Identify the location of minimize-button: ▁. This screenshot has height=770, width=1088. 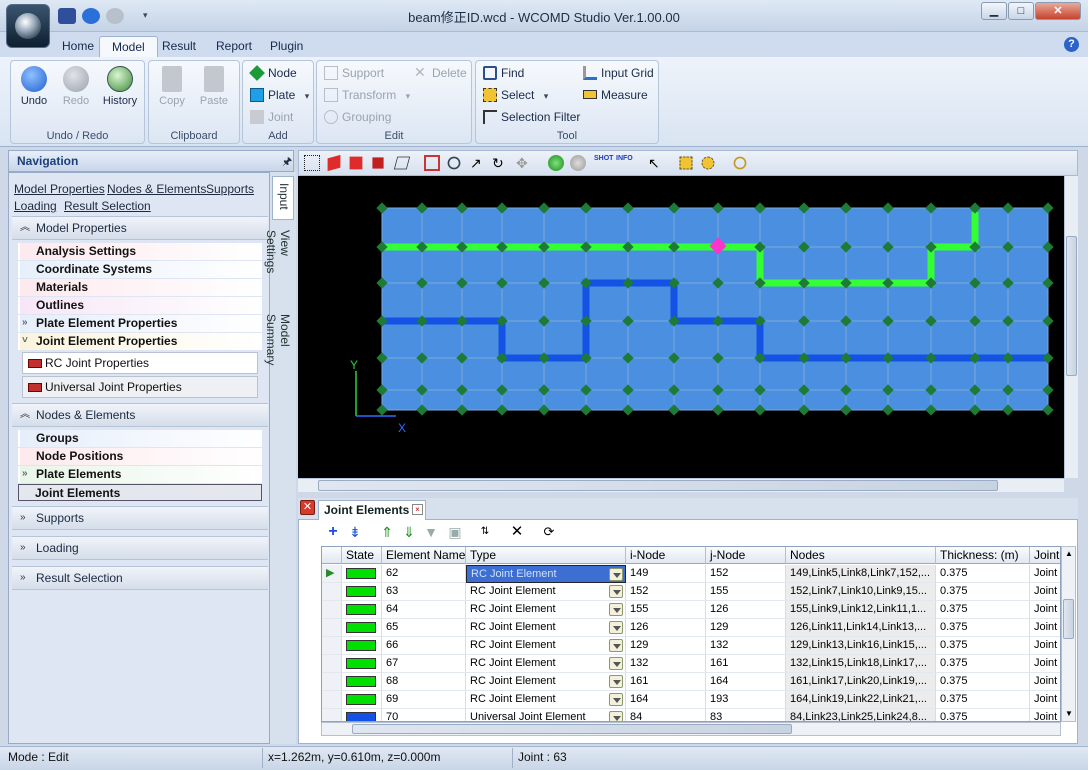
(994, 11).